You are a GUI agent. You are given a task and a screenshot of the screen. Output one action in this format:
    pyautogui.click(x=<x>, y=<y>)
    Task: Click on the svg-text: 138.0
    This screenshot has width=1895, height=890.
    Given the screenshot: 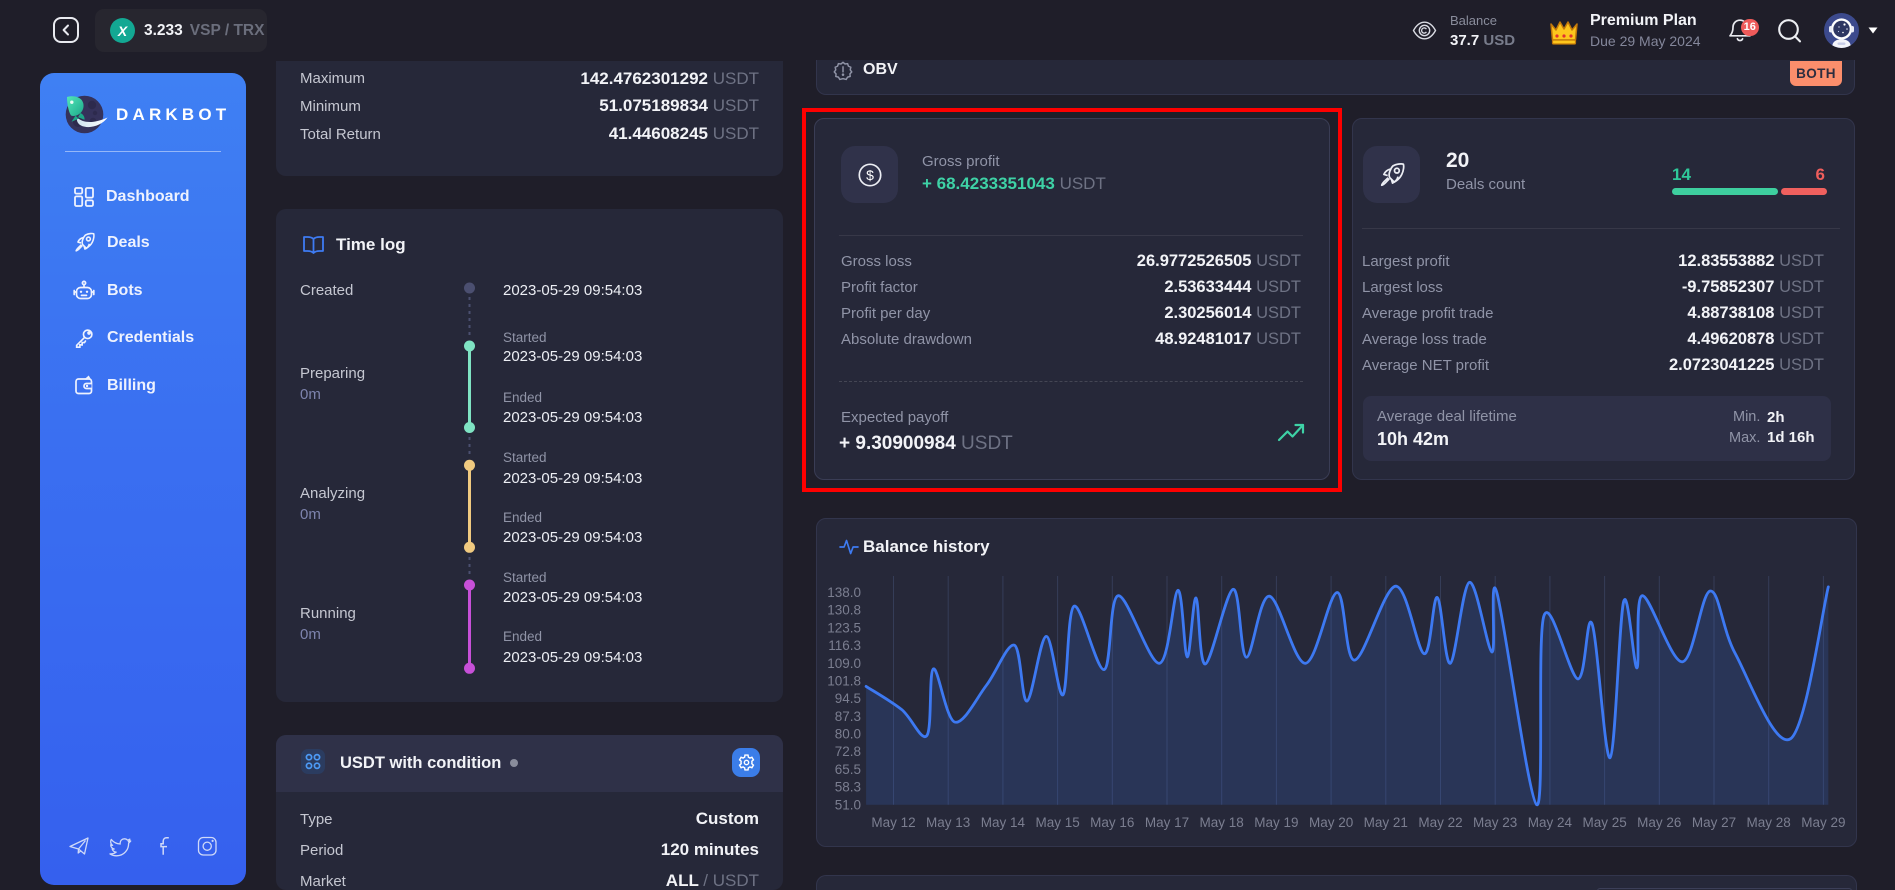 What is the action you would take?
    pyautogui.click(x=844, y=592)
    